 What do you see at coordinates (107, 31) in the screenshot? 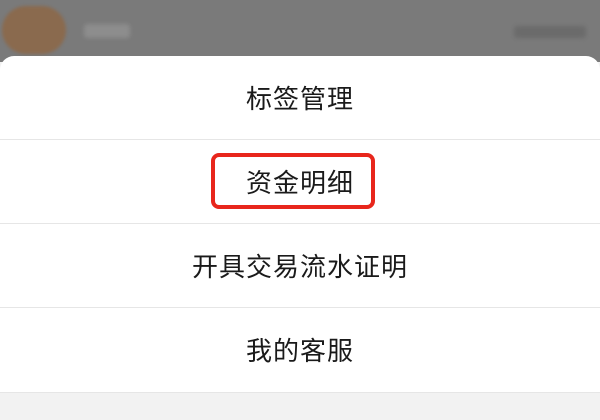
I see `blurred-username` at bounding box center [107, 31].